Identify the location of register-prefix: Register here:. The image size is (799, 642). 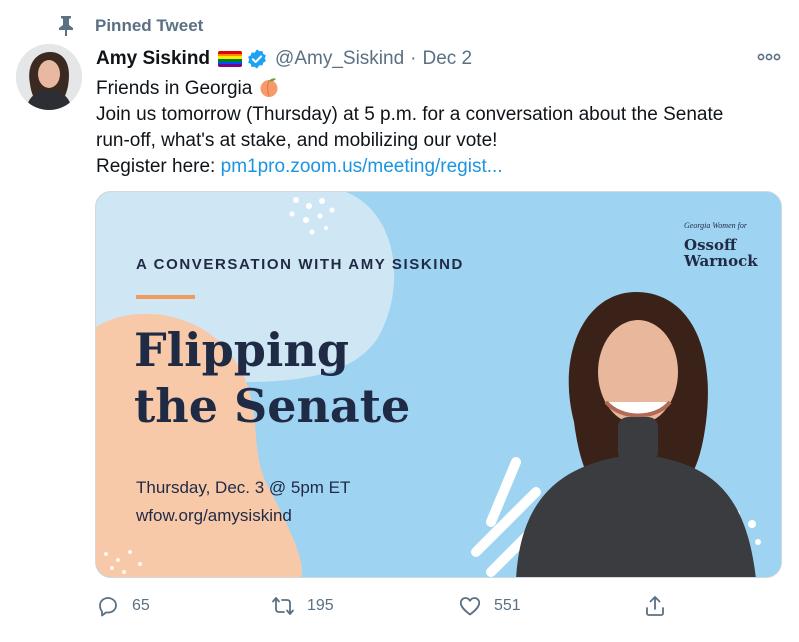
(158, 166).